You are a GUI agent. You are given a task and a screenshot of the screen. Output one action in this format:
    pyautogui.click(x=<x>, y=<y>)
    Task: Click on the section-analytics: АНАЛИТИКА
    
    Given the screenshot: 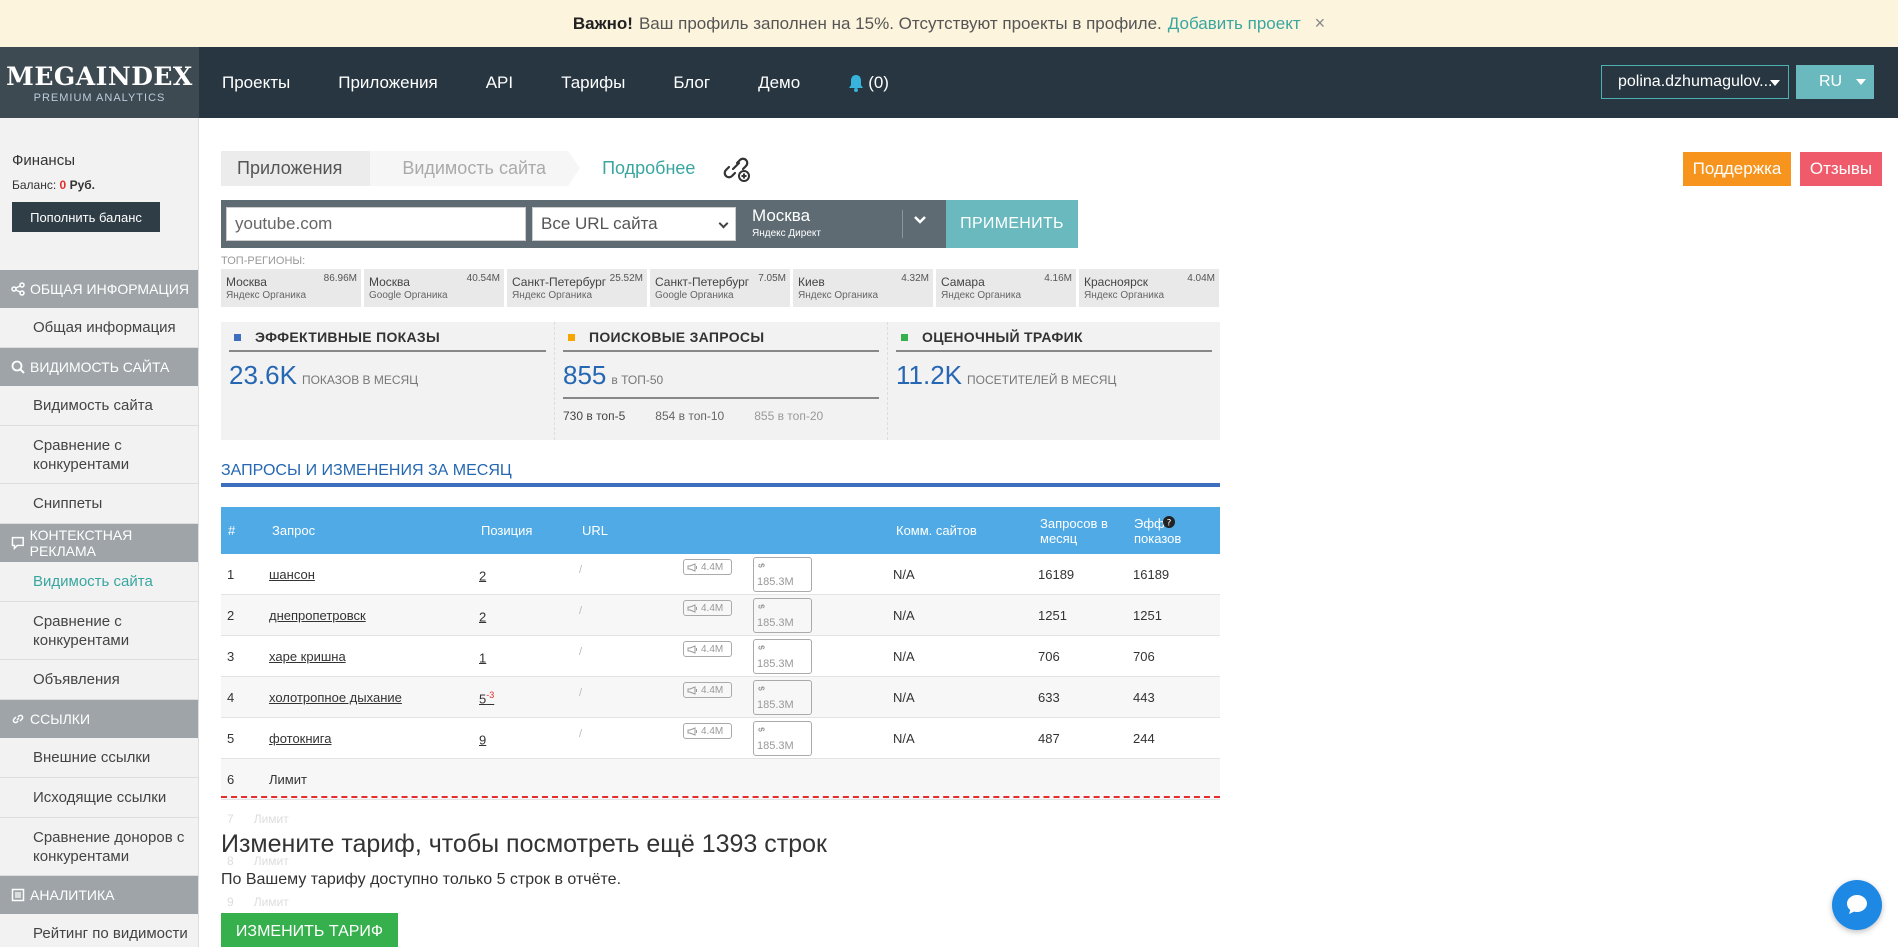 What is the action you would take?
    pyautogui.click(x=99, y=895)
    